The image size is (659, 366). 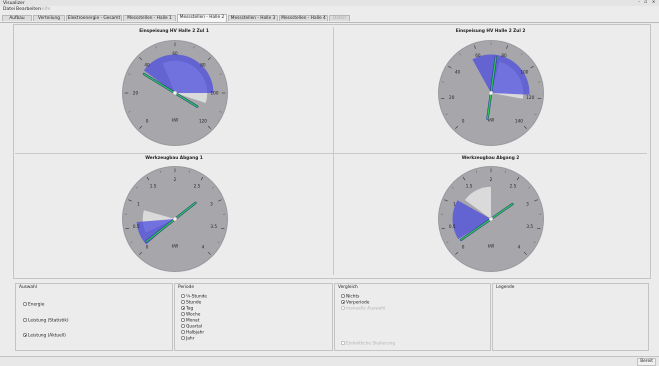 What do you see at coordinates (253, 18) in the screenshot?
I see `tab-messstellen-halle-3: Messstellen - Halle 3` at bounding box center [253, 18].